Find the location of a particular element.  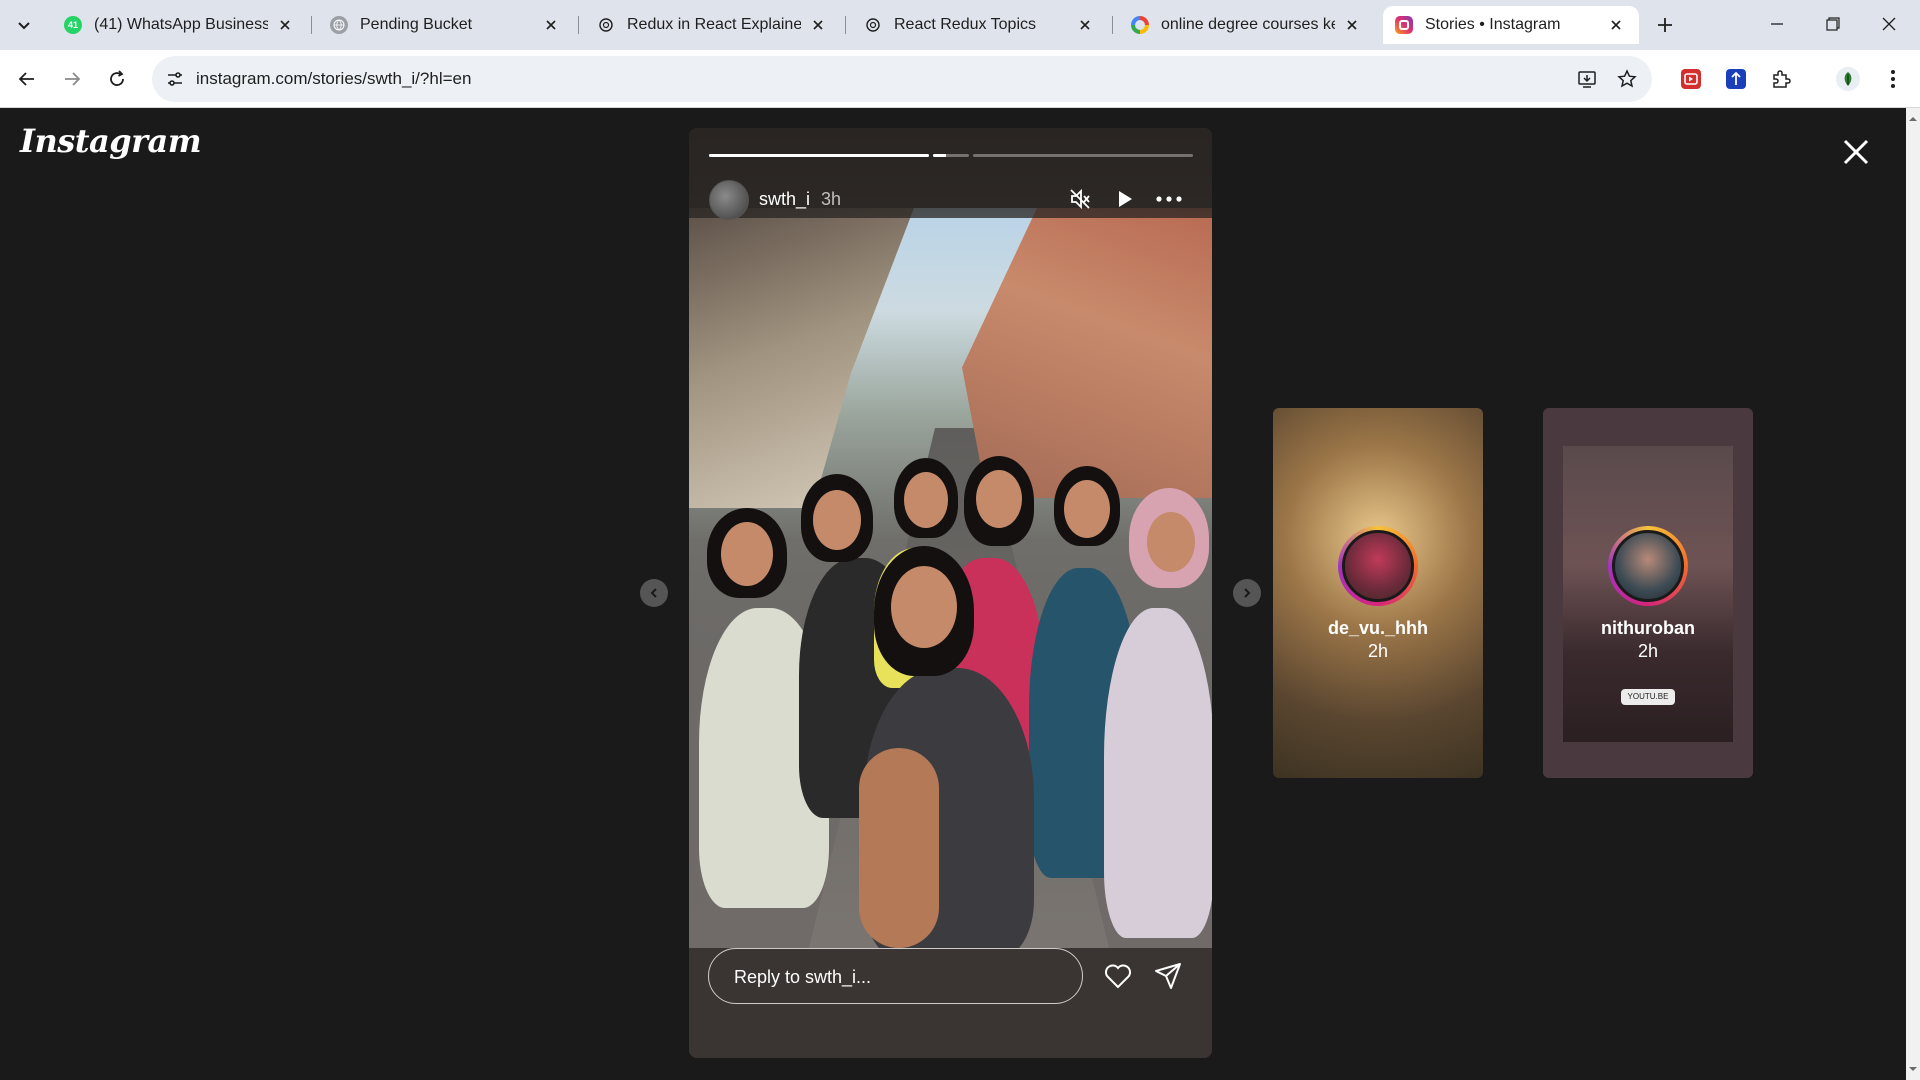

back-button is located at coordinates (27, 79).